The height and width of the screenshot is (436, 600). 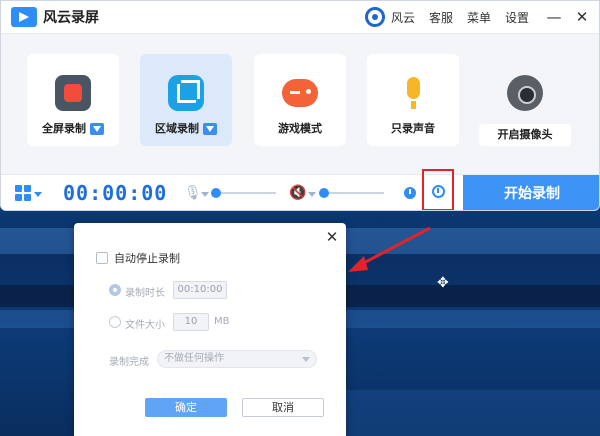 What do you see at coordinates (193, 193) in the screenshot?
I see `mic-muted-icon: 🎙` at bounding box center [193, 193].